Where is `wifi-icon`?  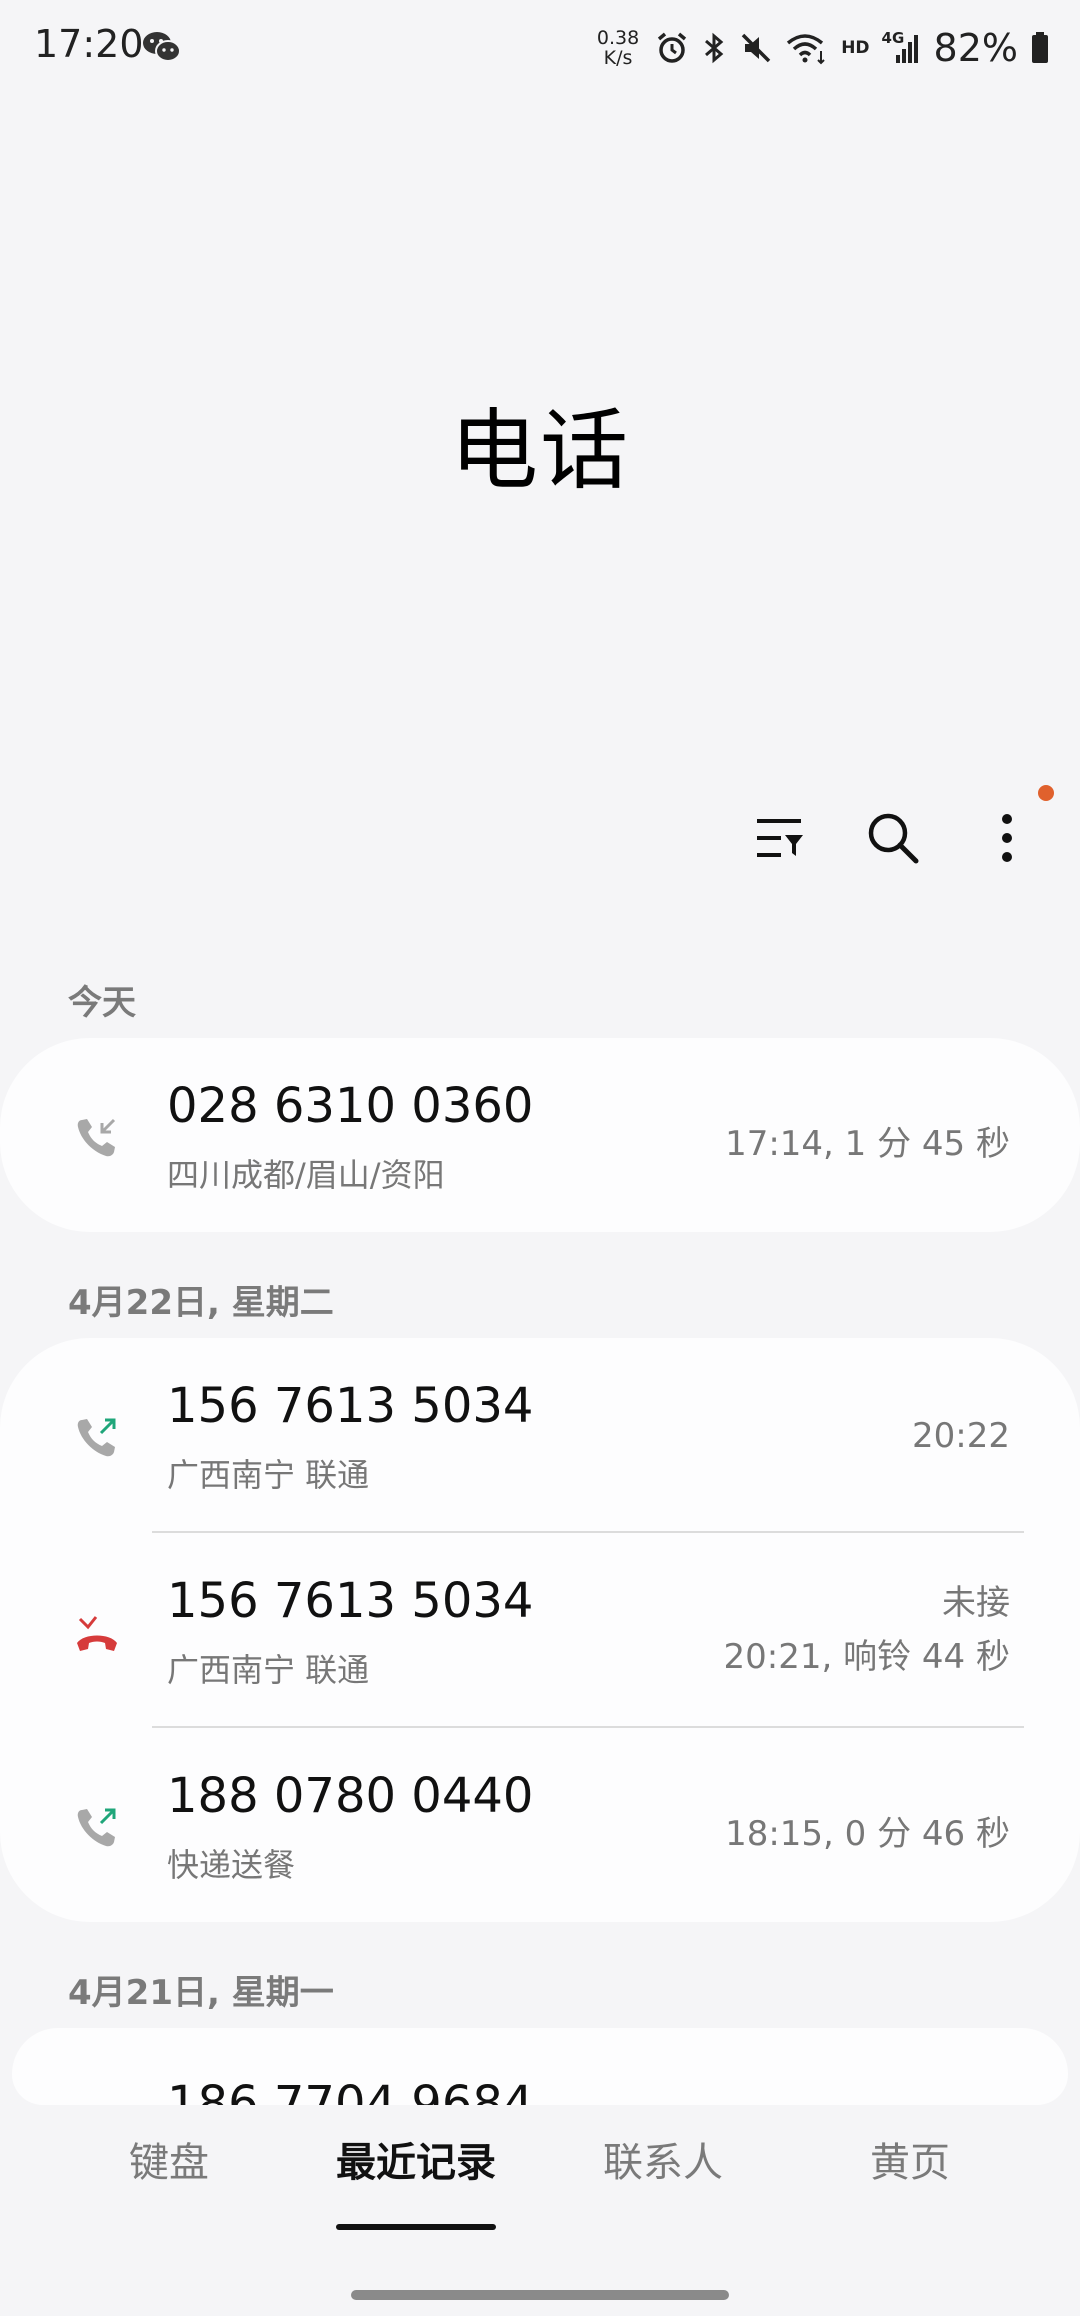 wifi-icon is located at coordinates (806, 49).